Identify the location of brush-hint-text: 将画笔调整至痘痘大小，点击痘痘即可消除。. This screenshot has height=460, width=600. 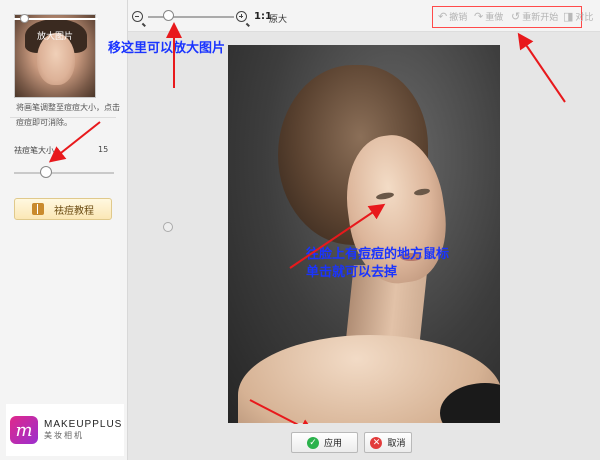
(68, 115).